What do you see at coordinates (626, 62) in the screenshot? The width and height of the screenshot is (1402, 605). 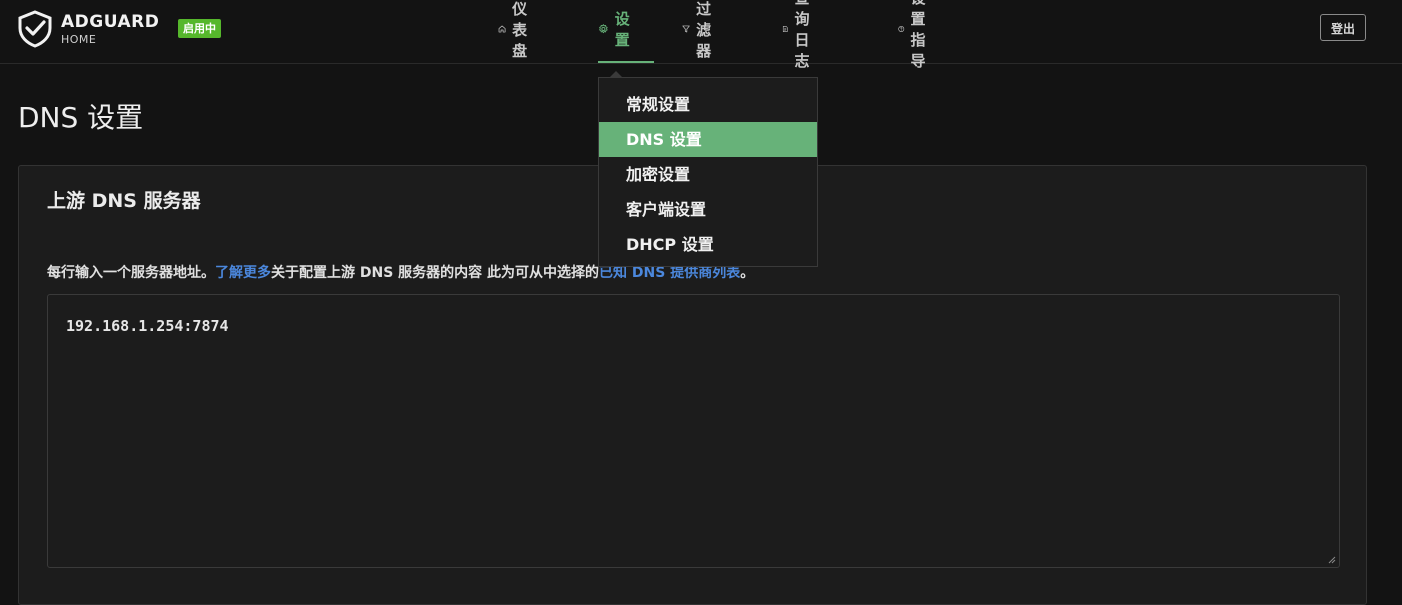 I see `active-nav-indicator` at bounding box center [626, 62].